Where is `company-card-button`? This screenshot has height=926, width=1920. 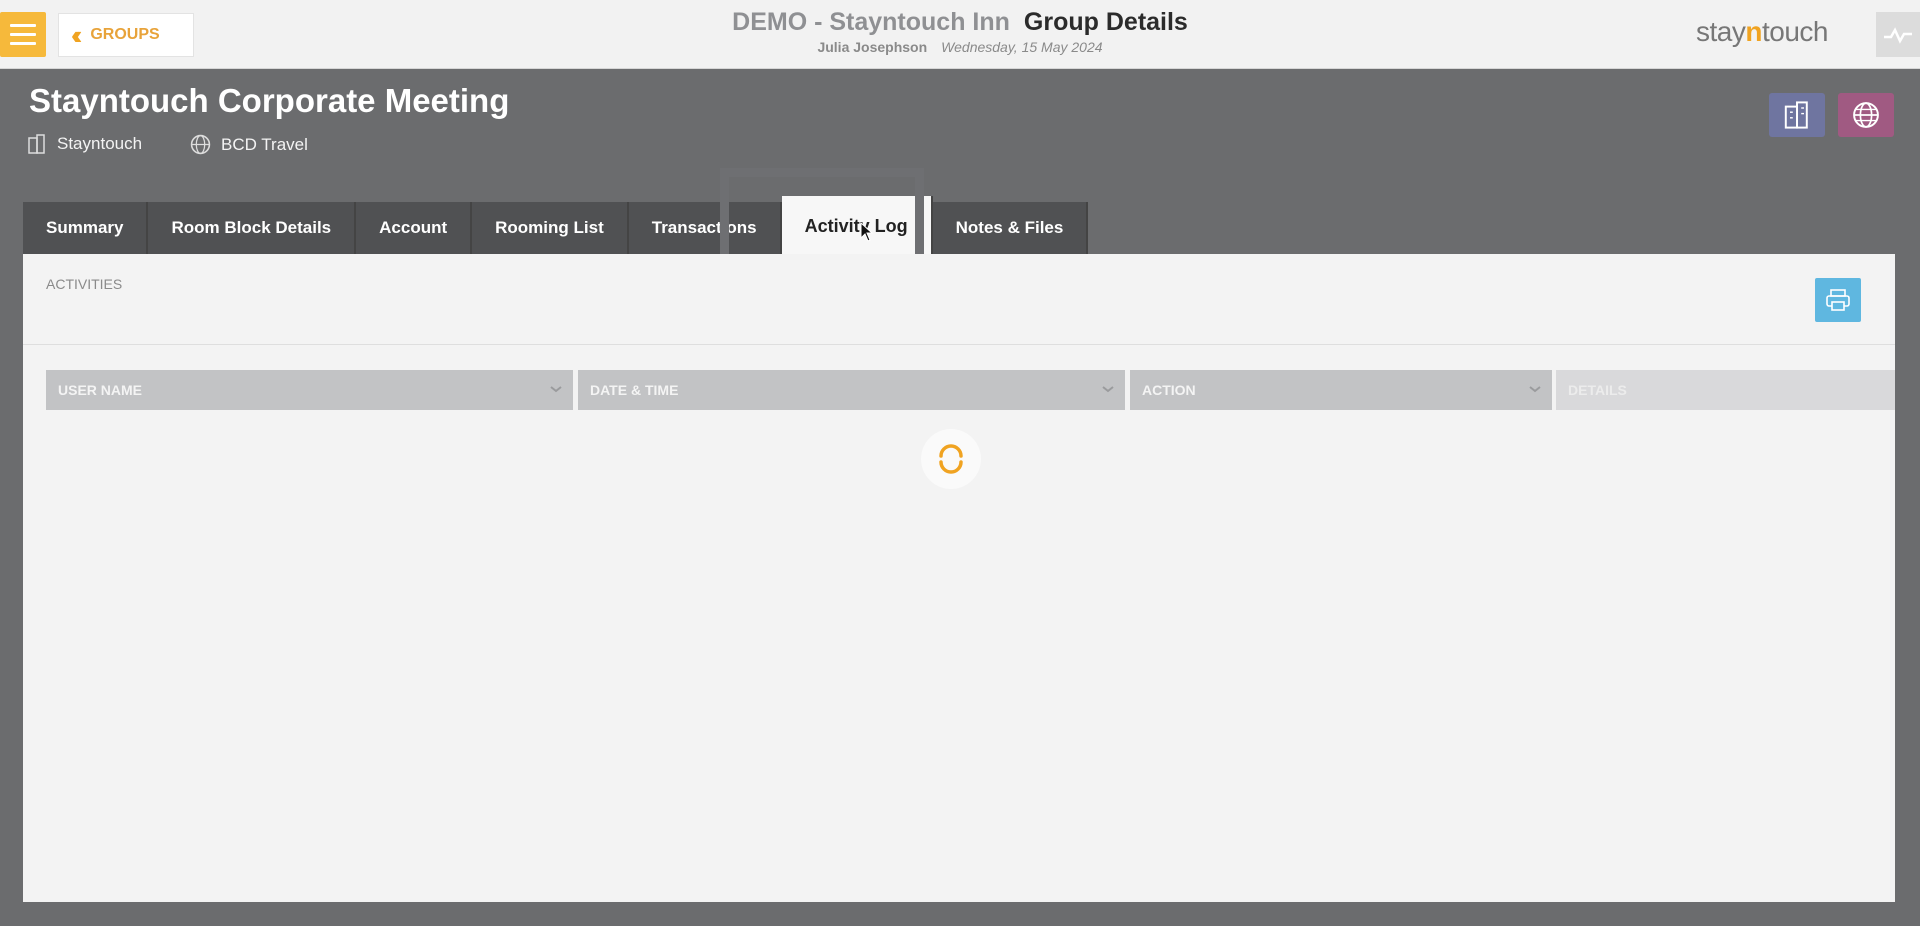
company-card-button is located at coordinates (1797, 115).